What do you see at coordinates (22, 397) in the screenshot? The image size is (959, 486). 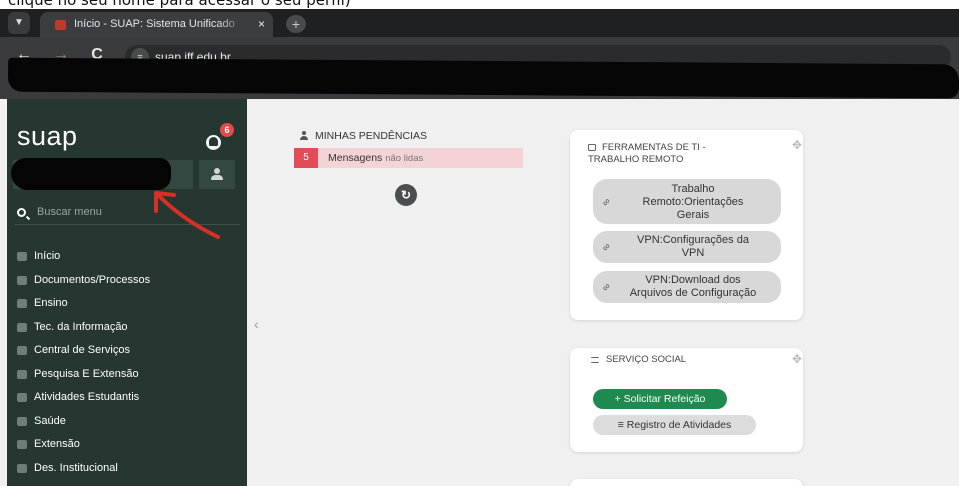 I see `student-icon` at bounding box center [22, 397].